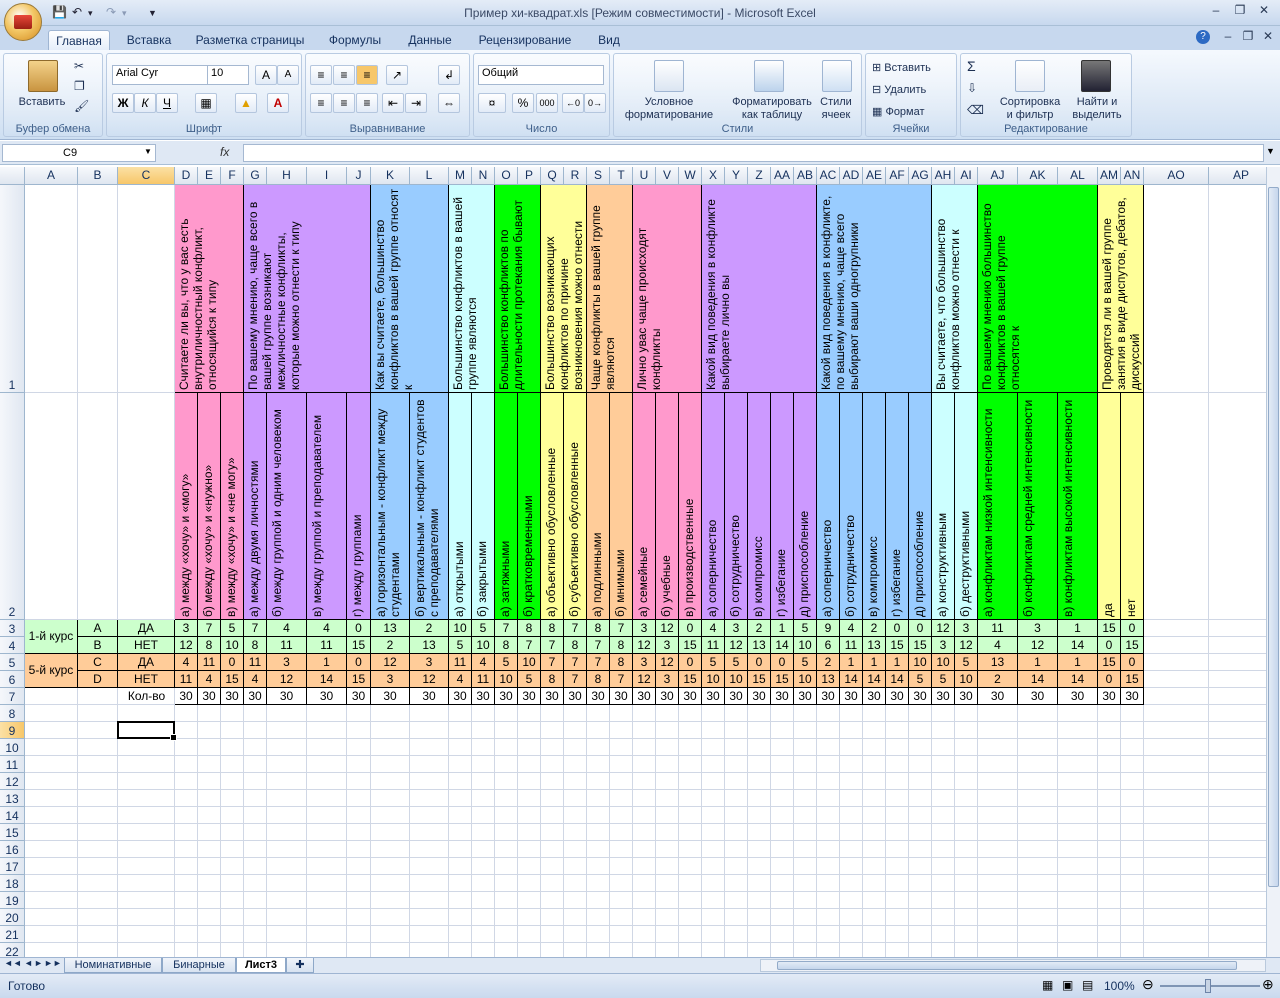 The width and height of the screenshot is (1280, 998). What do you see at coordinates (393, 103) in the screenshot?
I see `decrease-indent-icon: ⇤` at bounding box center [393, 103].